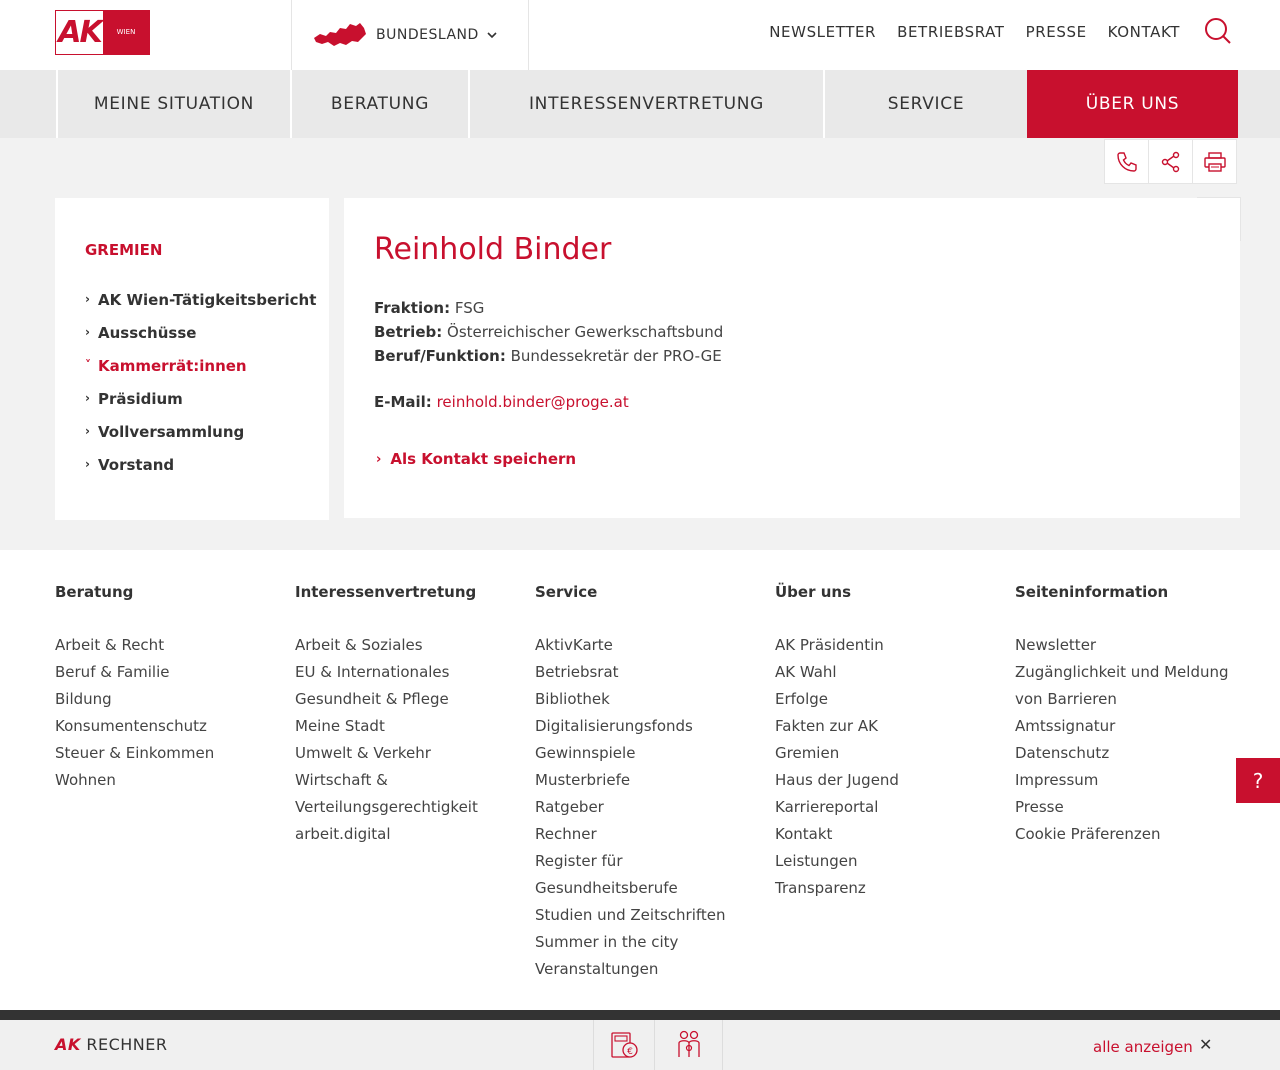  I want to click on footer-link: Veranstaltungen, so click(650, 969).